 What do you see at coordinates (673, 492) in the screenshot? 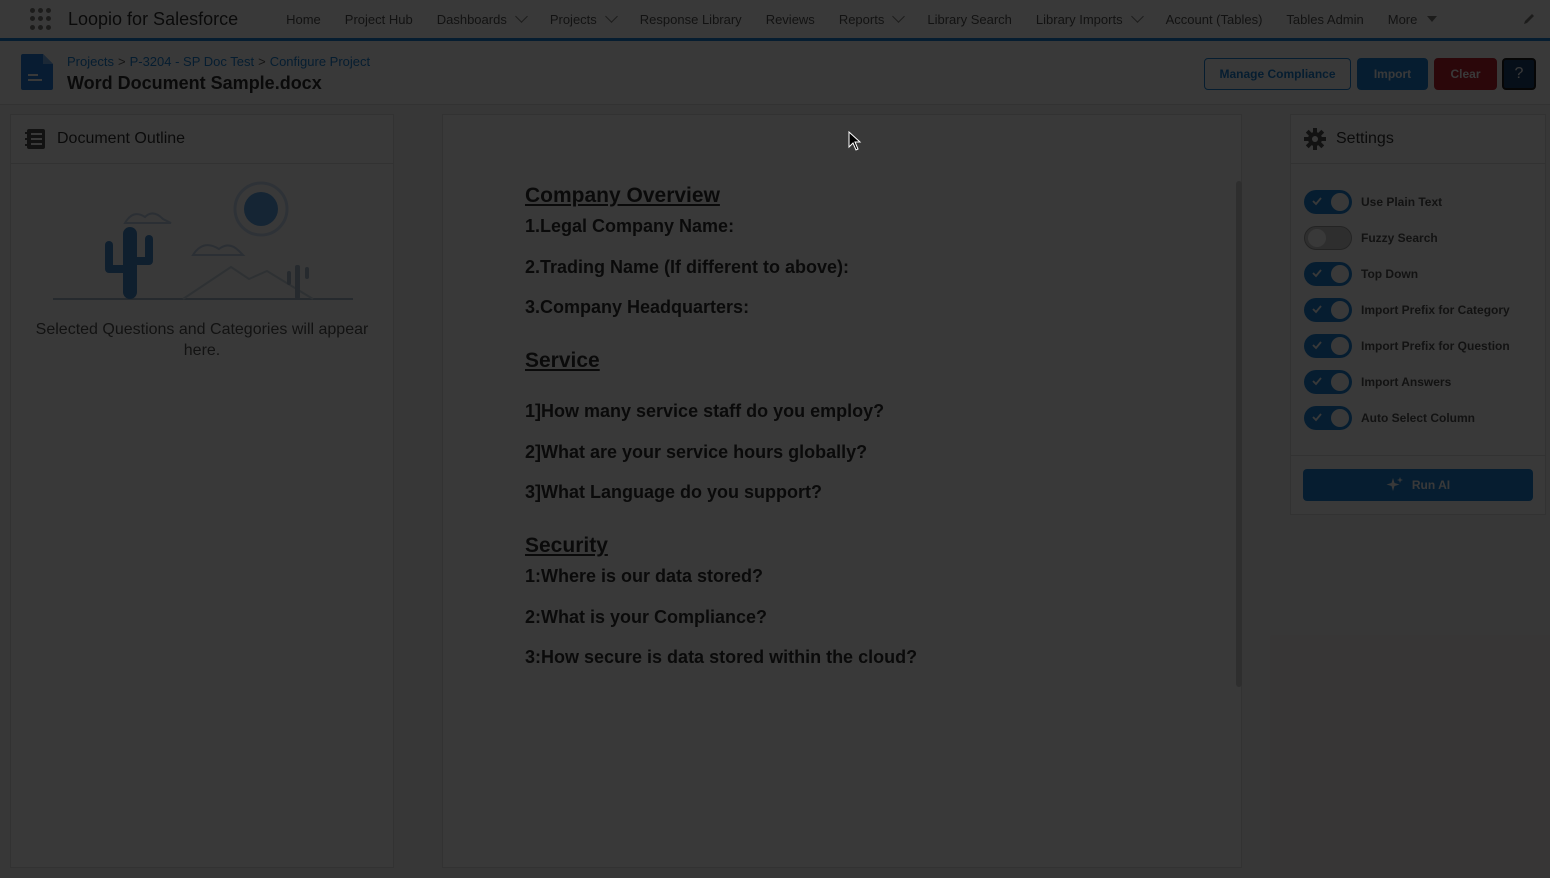
I see `question-line: 3]What Language do you support?` at bounding box center [673, 492].